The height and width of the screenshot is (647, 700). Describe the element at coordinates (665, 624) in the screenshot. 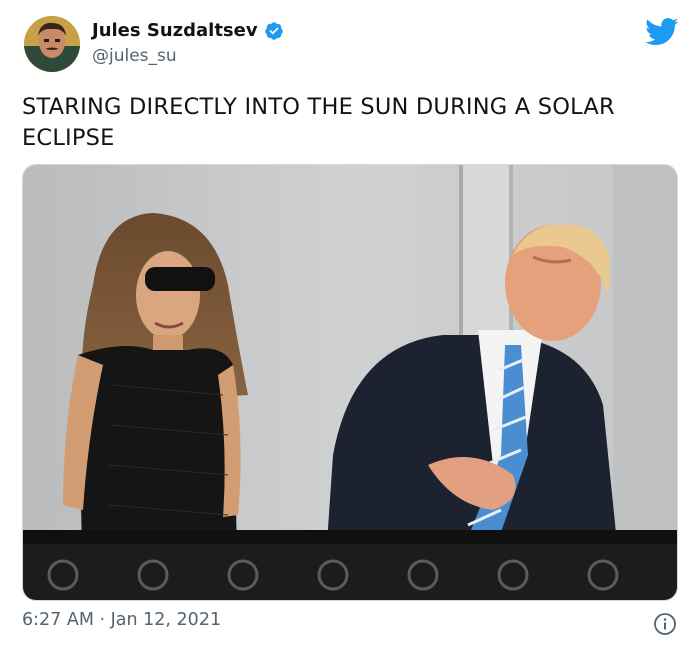

I see `info-icon` at that location.